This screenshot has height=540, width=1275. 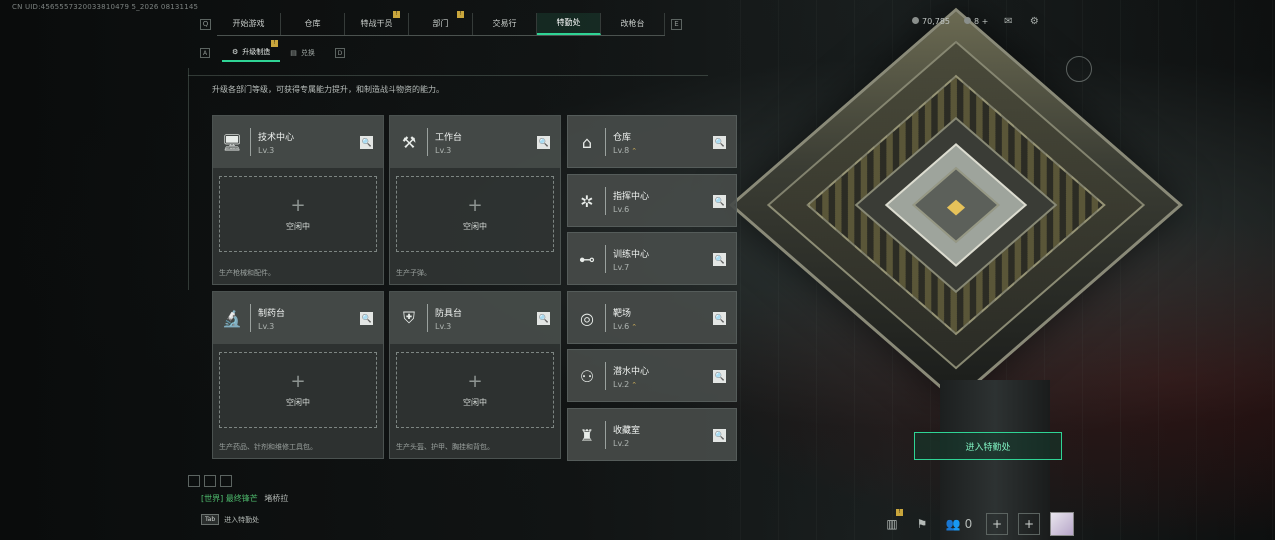 I want to click on tab-upgrade-craft: ⚙ 升级制造 !, so click(x=251, y=51).